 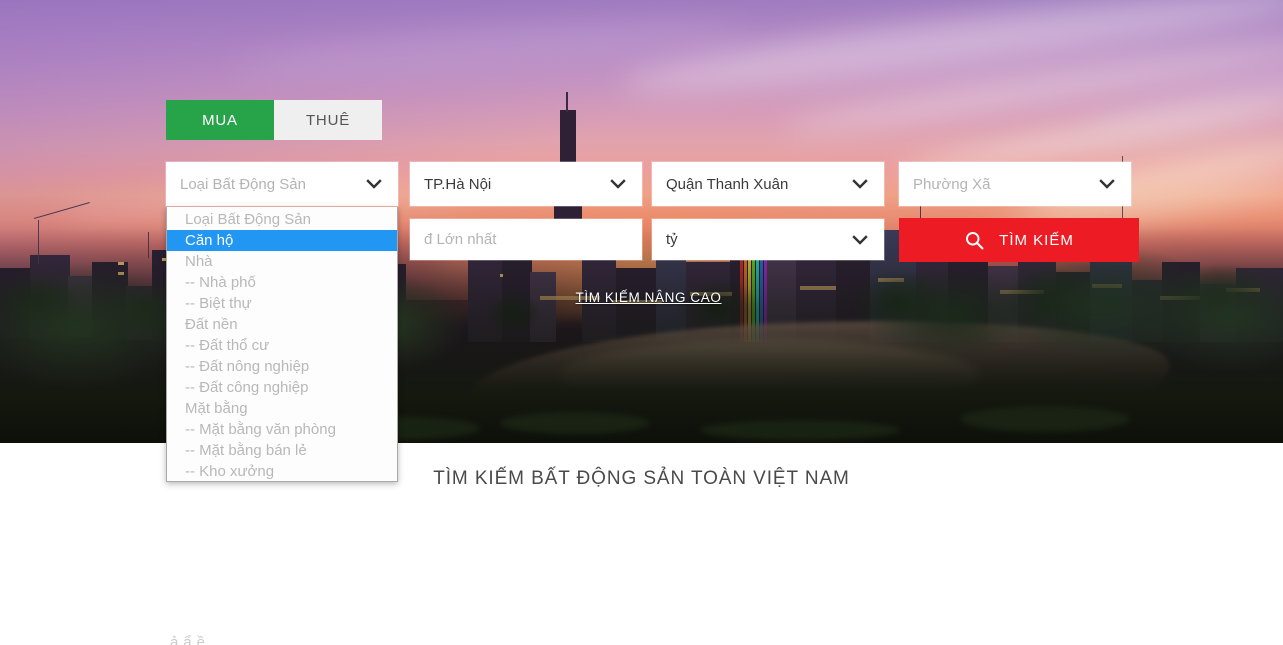 I want to click on district-value: Quận Thanh Xuân, so click(x=727, y=184).